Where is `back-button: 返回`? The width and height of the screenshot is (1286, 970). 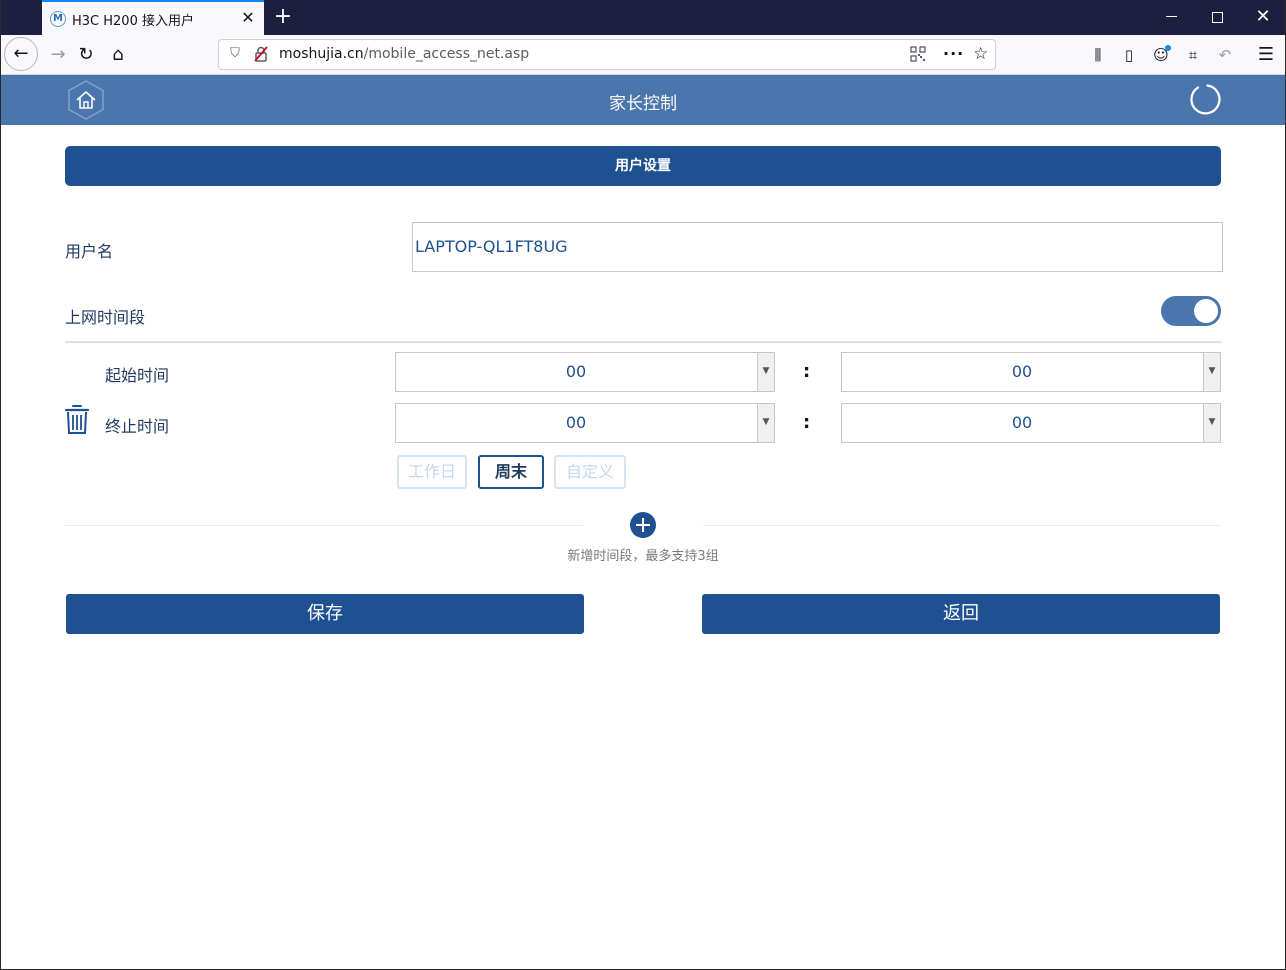
back-button: 返回 is located at coordinates (961, 614).